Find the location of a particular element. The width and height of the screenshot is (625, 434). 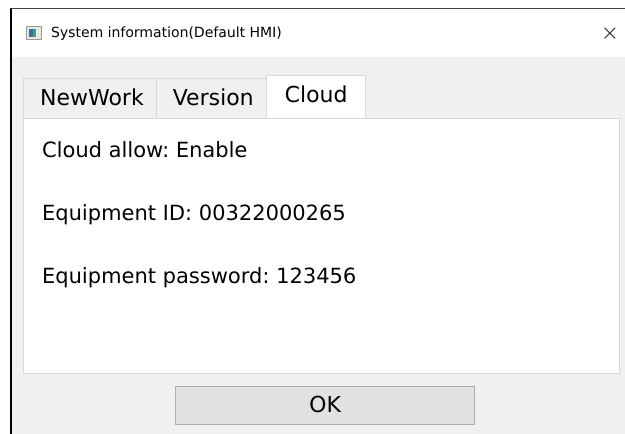

info-text: Equipment ID: 00322000265 is located at coordinates (194, 213).